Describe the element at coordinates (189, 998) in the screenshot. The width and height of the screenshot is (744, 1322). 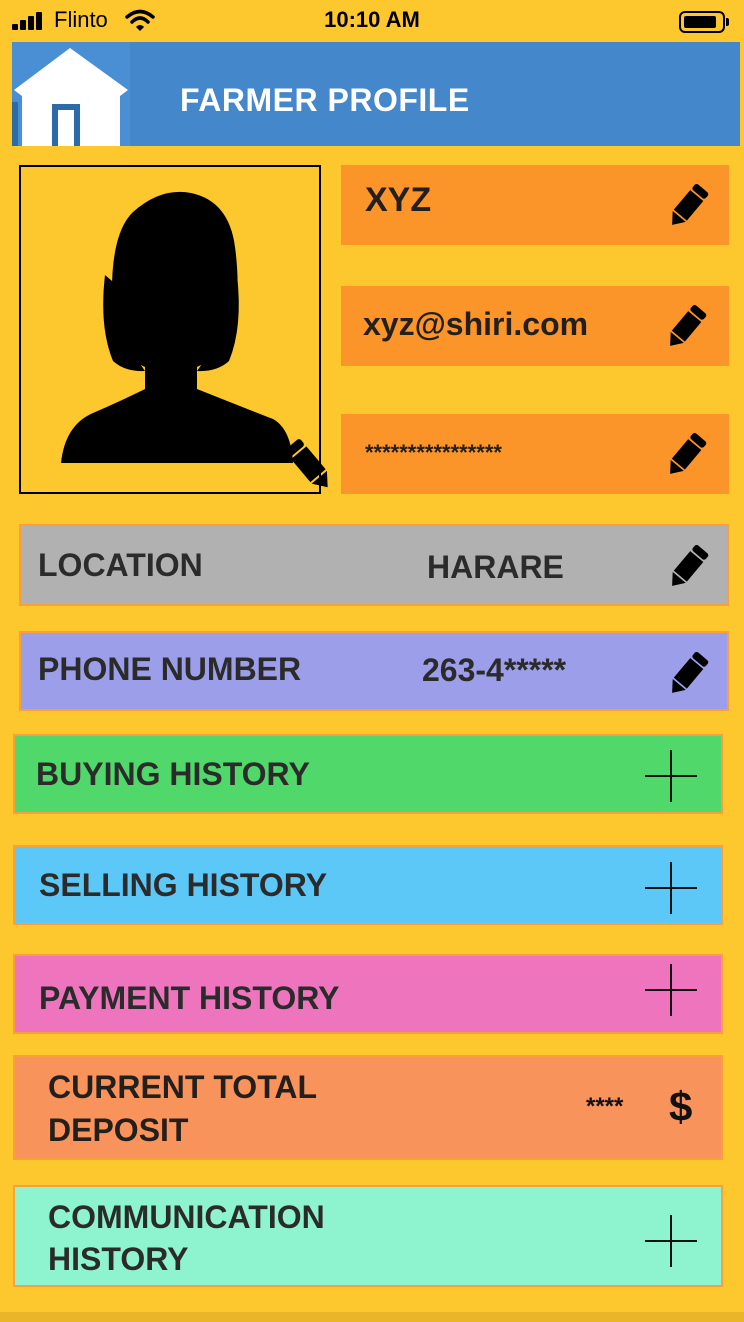
I see `payment-history-label: PAYMENT HISTORY` at that location.